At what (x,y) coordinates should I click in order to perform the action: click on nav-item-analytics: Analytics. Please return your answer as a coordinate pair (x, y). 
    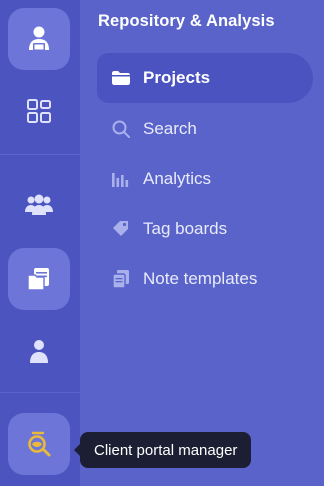
    Looking at the image, I should click on (205, 179).